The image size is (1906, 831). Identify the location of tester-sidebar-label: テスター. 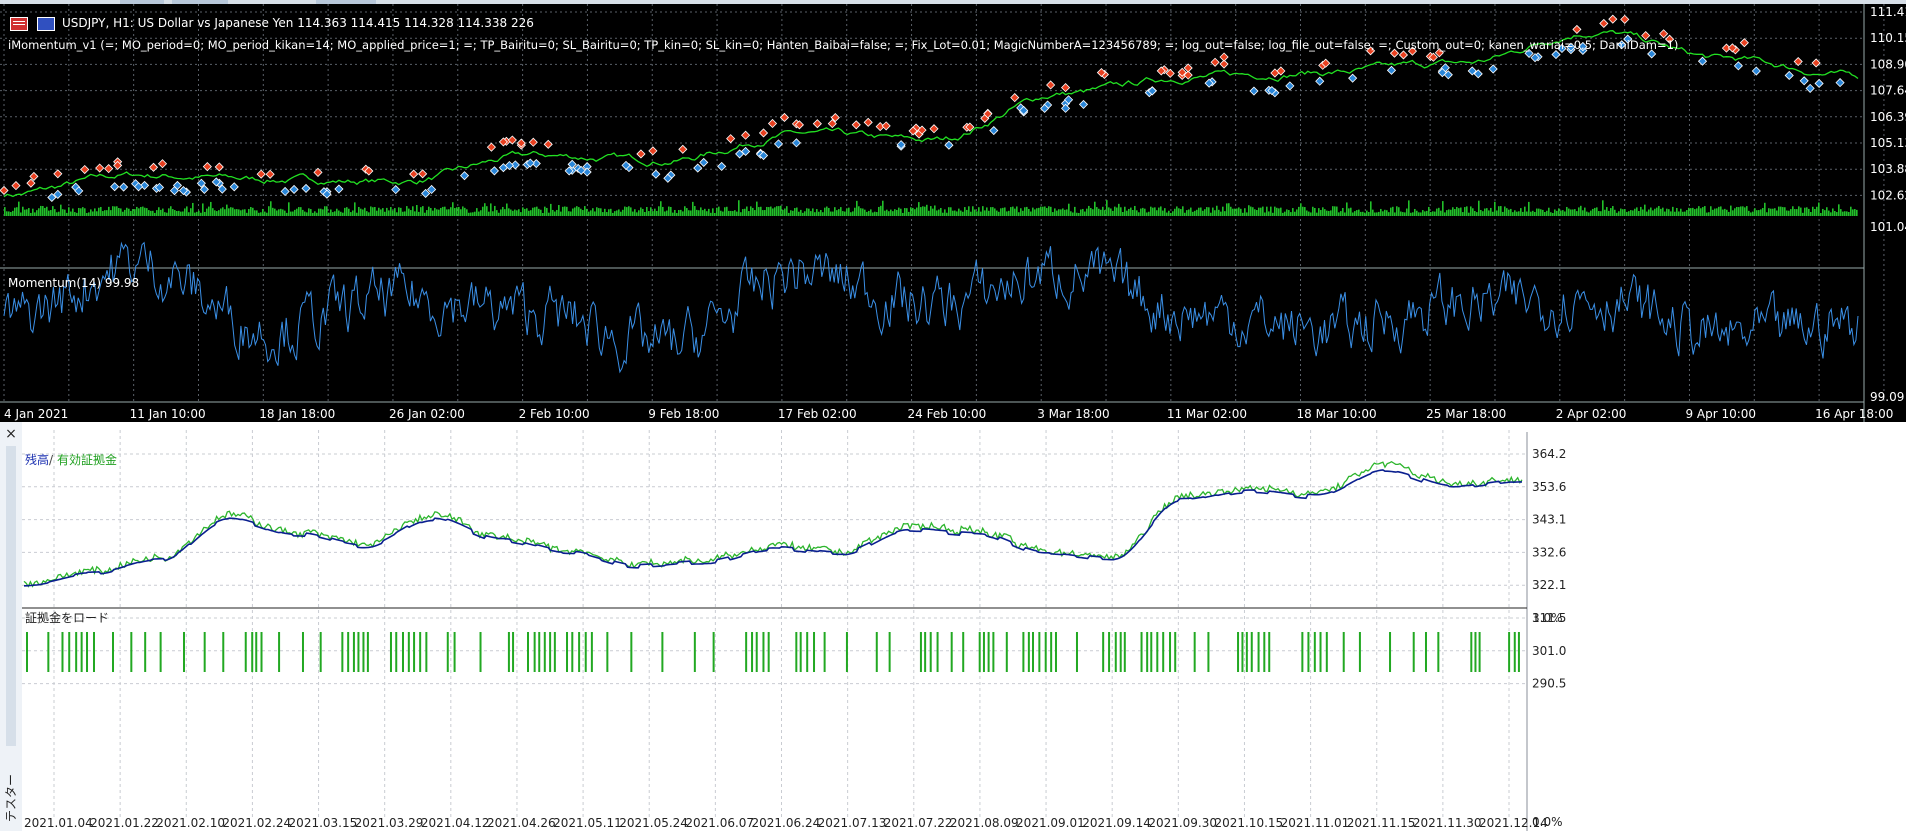
(10, 798).